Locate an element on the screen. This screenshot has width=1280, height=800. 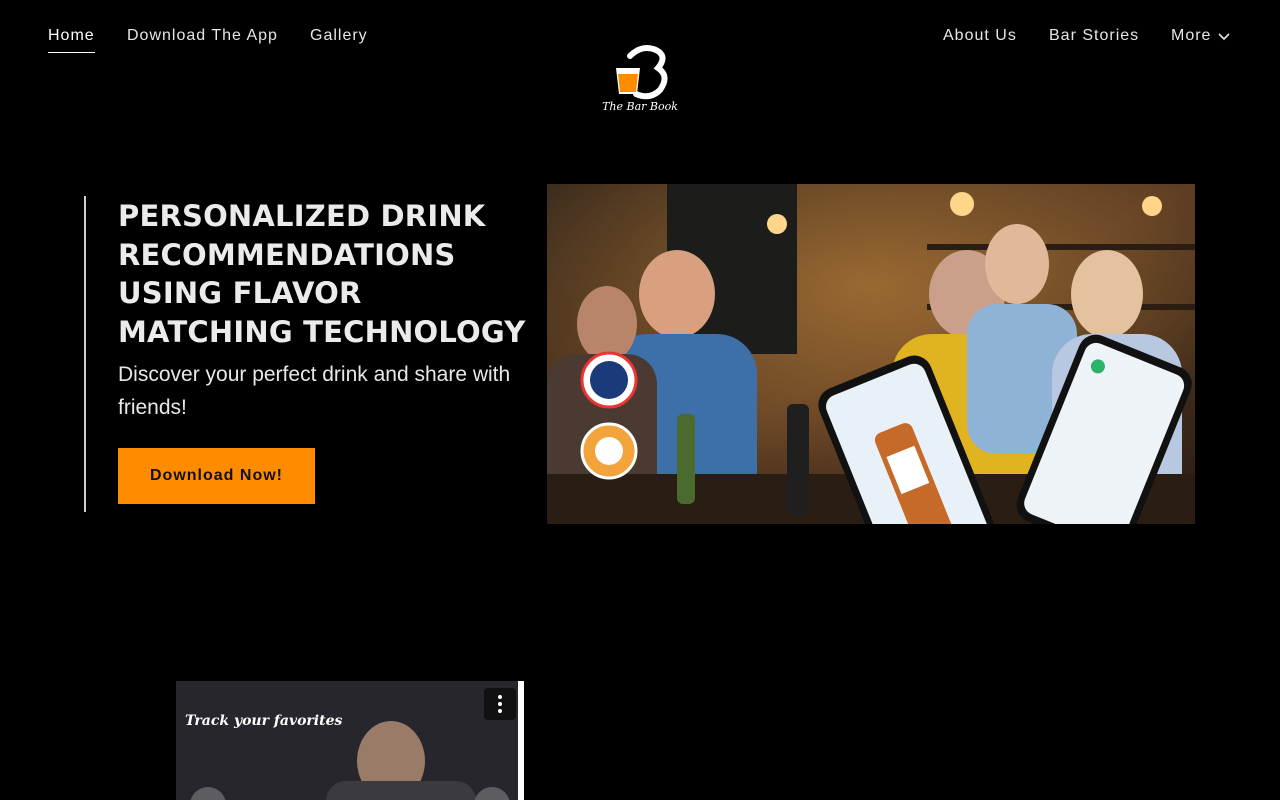
nav-bar-stories-link: Bar Stories is located at coordinates (1094, 36).